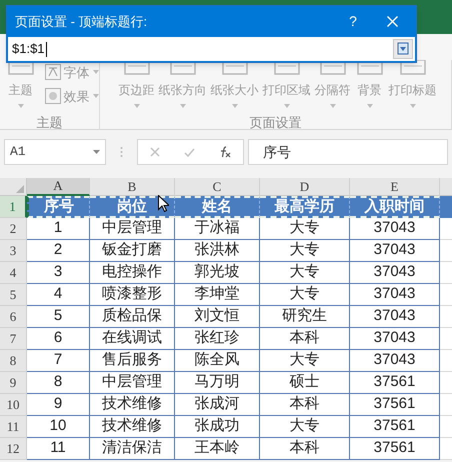 The image size is (452, 462). I want to click on table-cell: 研究生, so click(305, 317).